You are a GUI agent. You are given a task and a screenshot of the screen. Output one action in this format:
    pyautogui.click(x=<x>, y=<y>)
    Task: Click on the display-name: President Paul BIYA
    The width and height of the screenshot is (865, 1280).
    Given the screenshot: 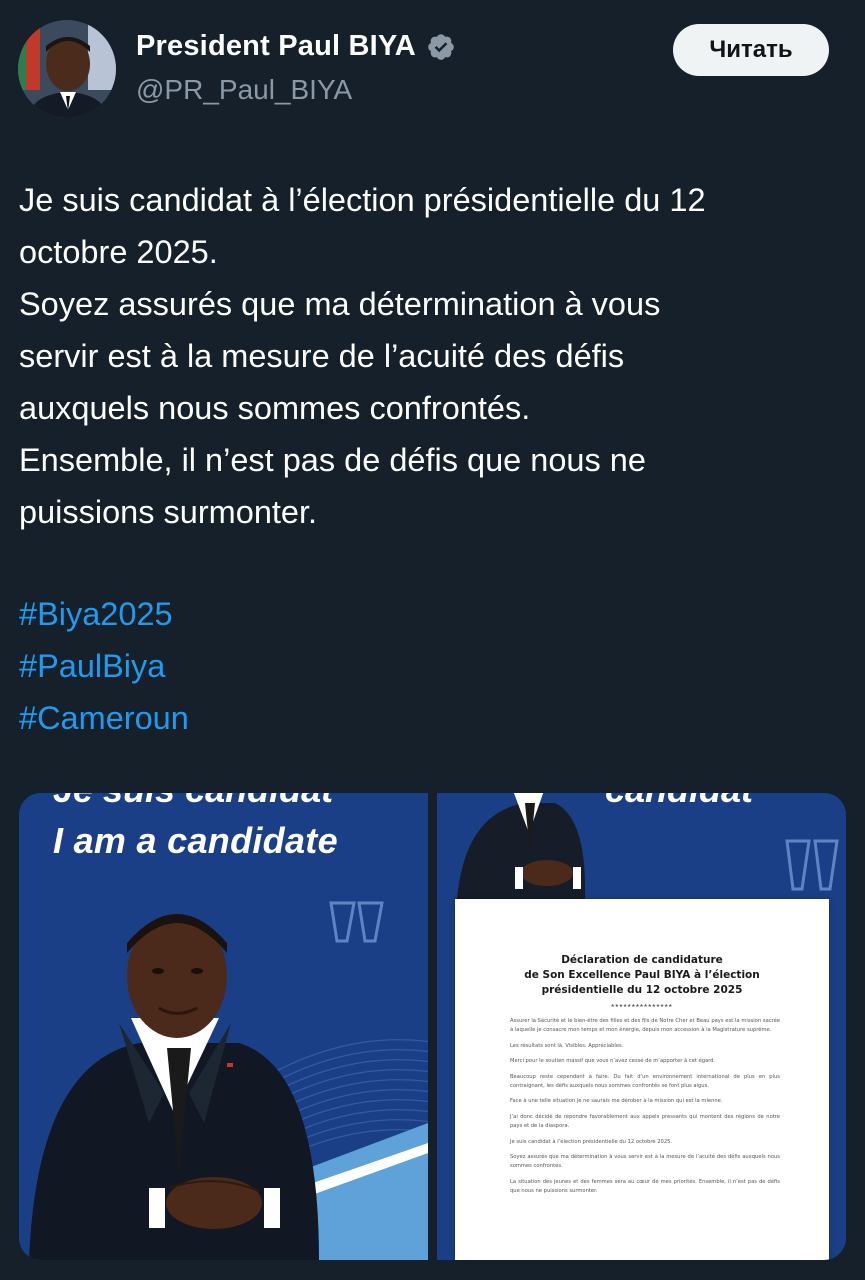 What is the action you would take?
    pyautogui.click(x=276, y=46)
    